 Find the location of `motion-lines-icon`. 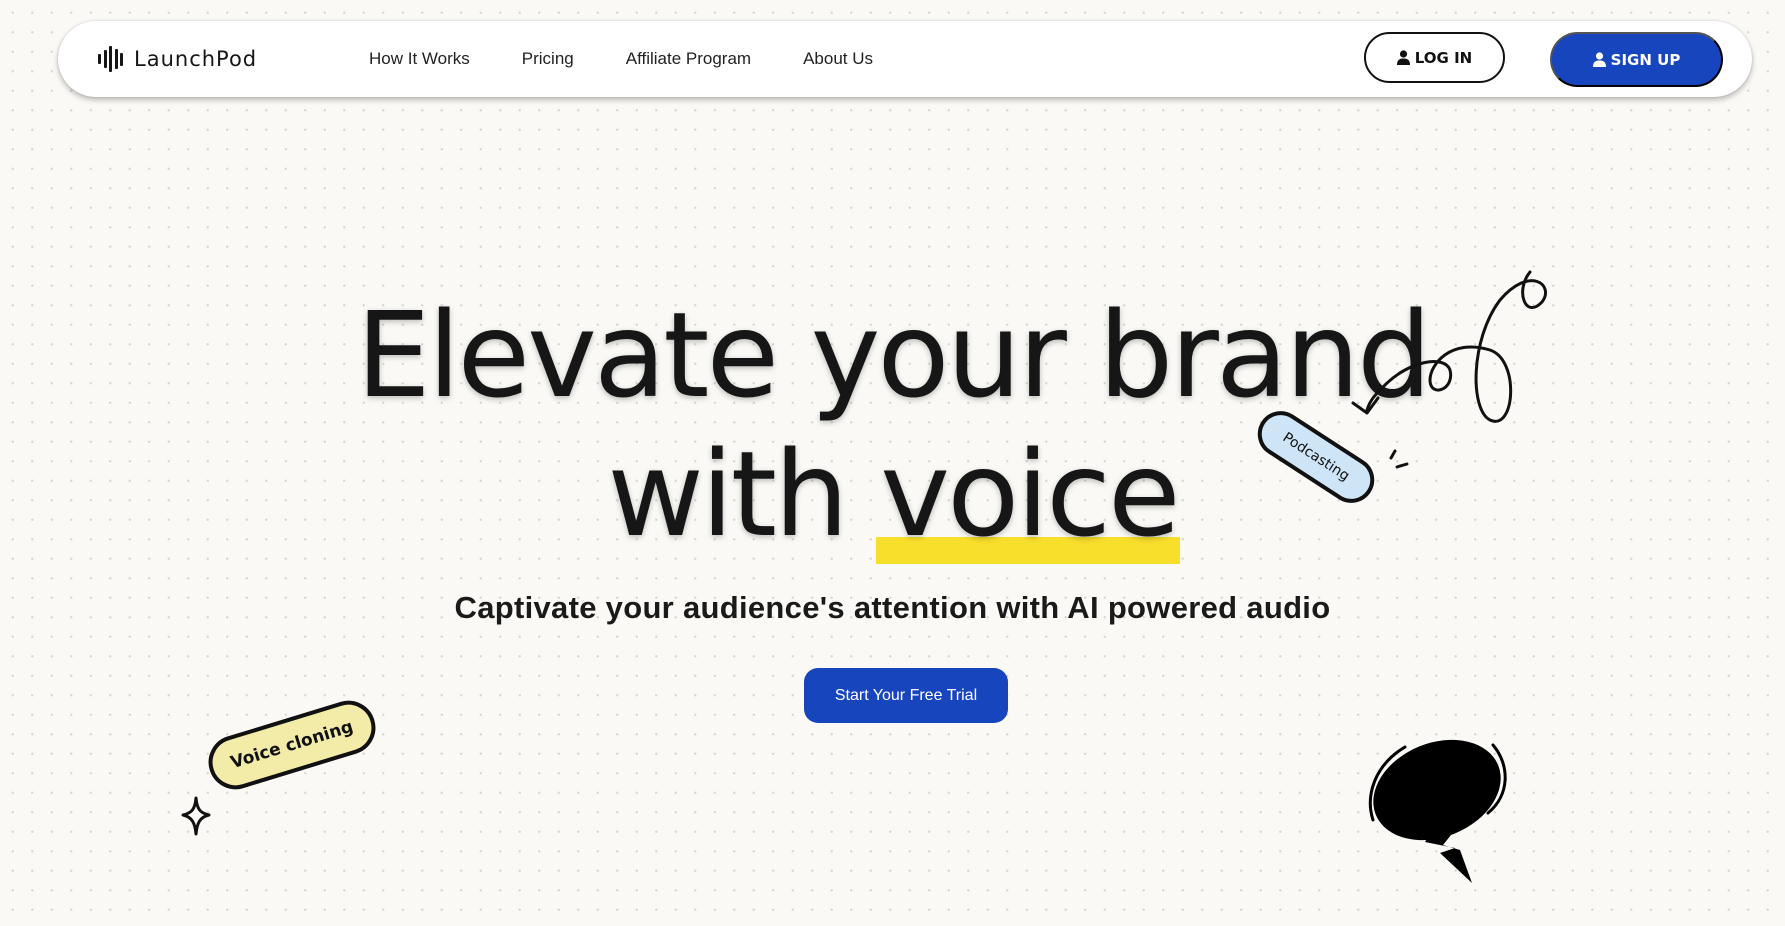

motion-lines-icon is located at coordinates (1399, 459).